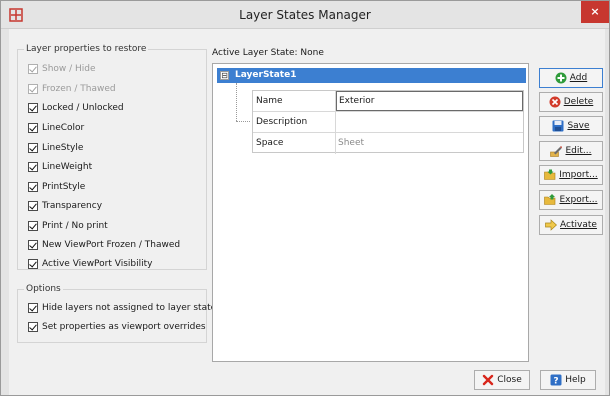  I want to click on property-row-name: Name Exterior, so click(388, 101).